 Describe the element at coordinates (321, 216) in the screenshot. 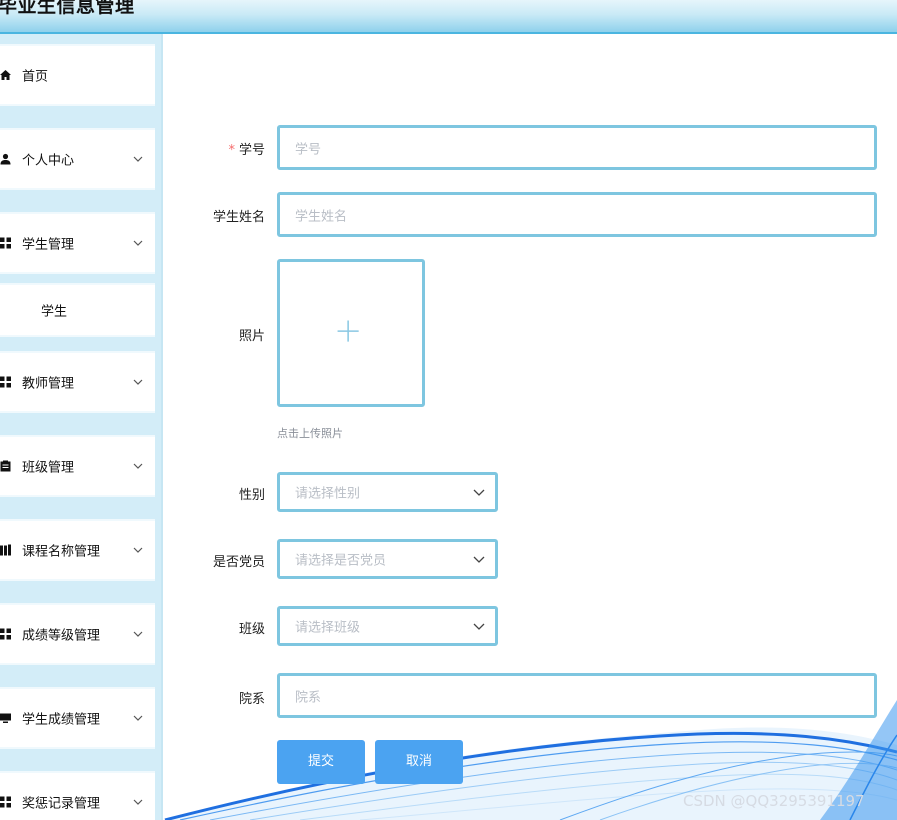

I see `placeholder-text: 学生姓名` at that location.